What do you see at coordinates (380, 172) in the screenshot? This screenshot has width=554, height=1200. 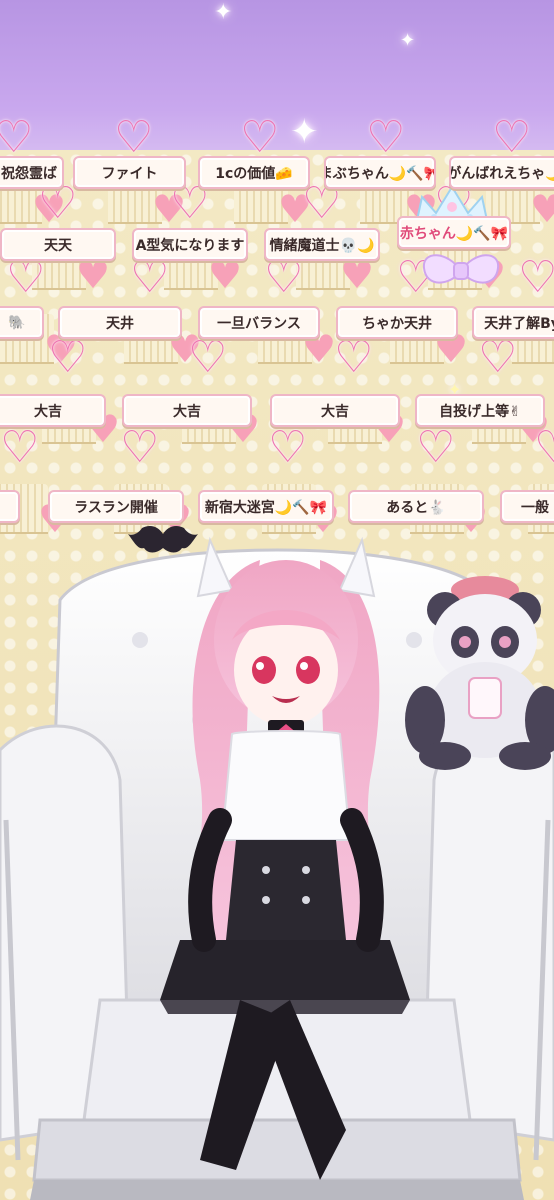 I see `nameplate: まぶちゃん🌙🔨🎀` at bounding box center [380, 172].